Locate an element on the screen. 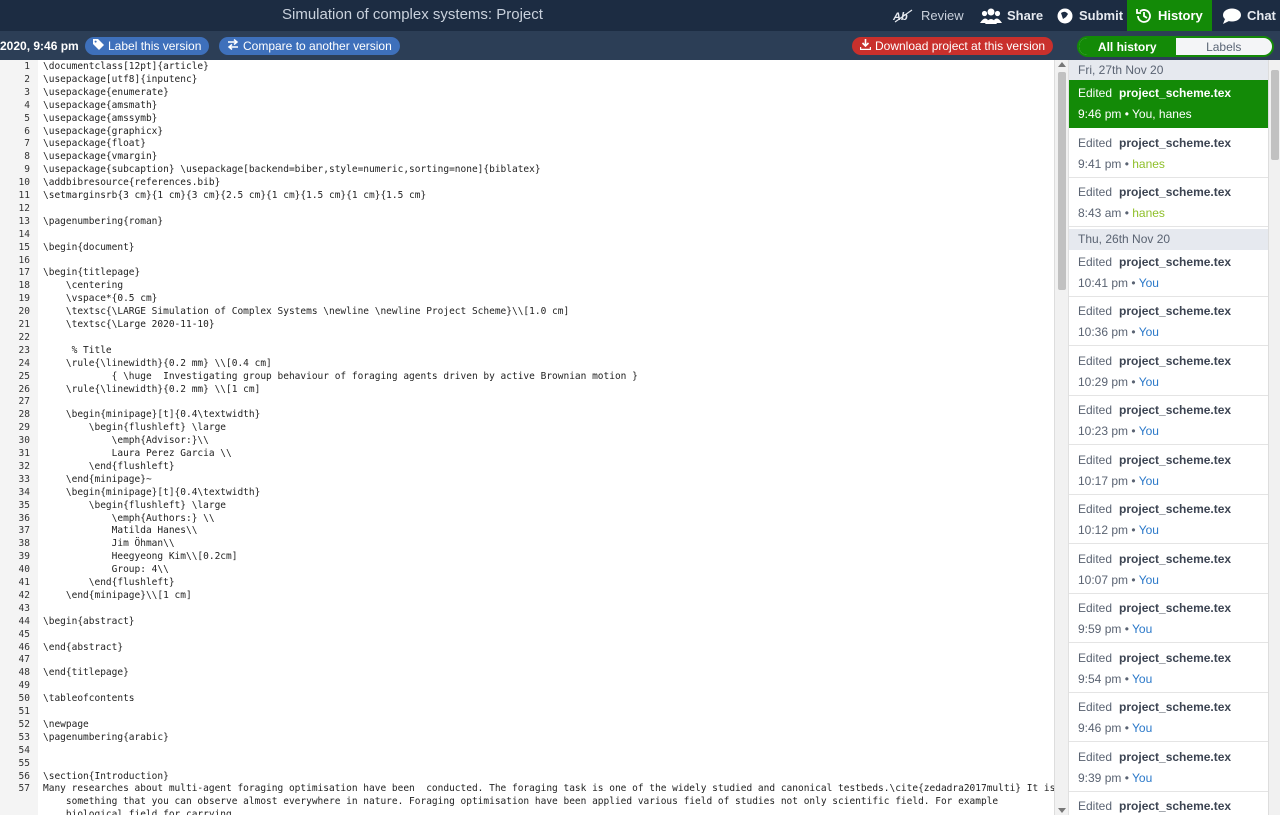 Image resolution: width=1280 pixels, height=815 pixels. all-history-tab: All history is located at coordinates (1127, 46).